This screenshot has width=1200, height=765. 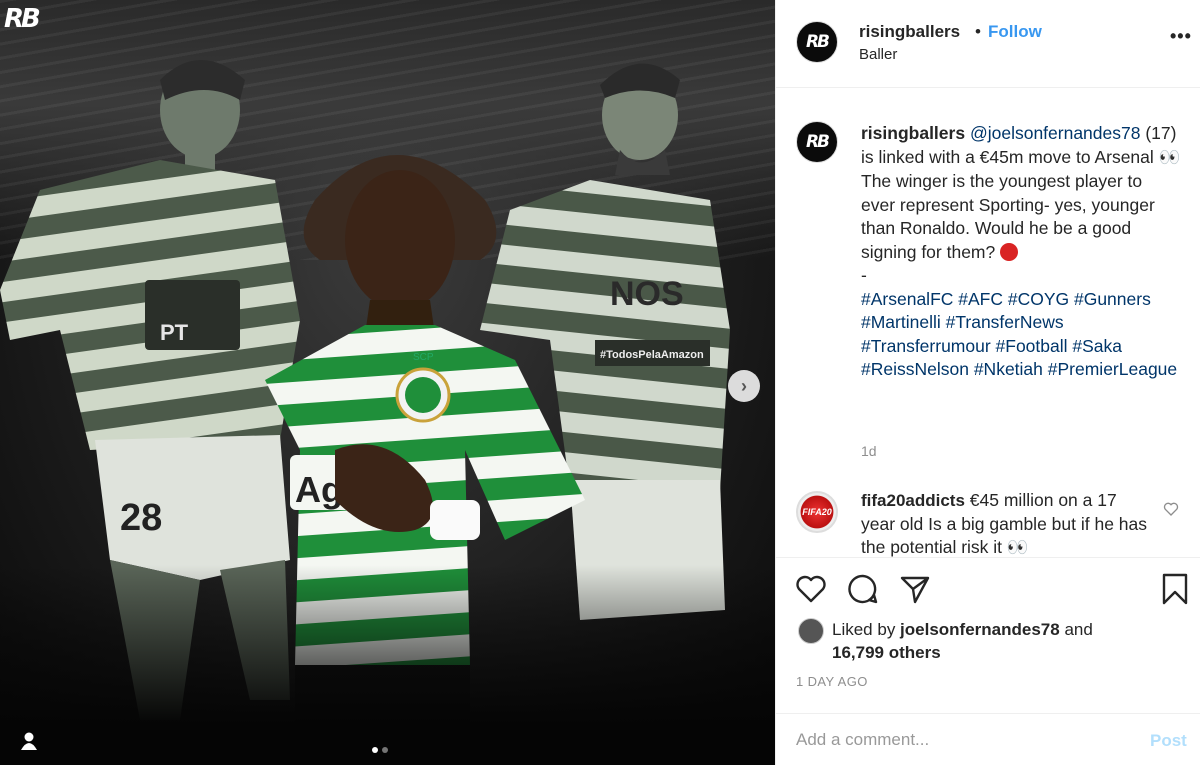 I want to click on carousel-dot, so click(x=385, y=750).